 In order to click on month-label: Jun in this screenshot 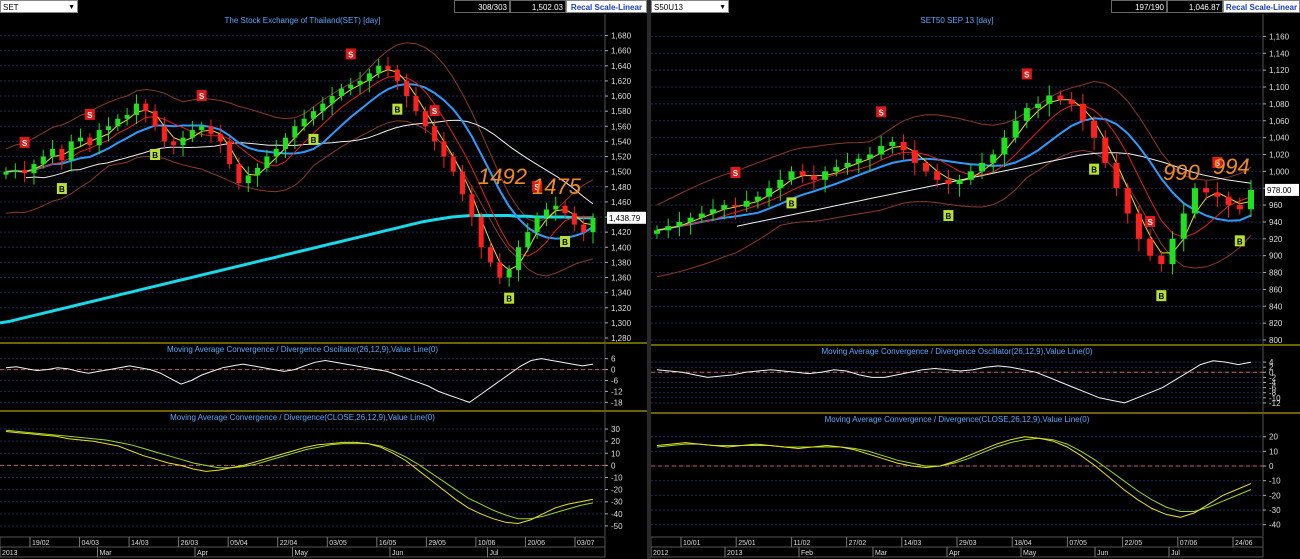, I will do `click(397, 553)`.